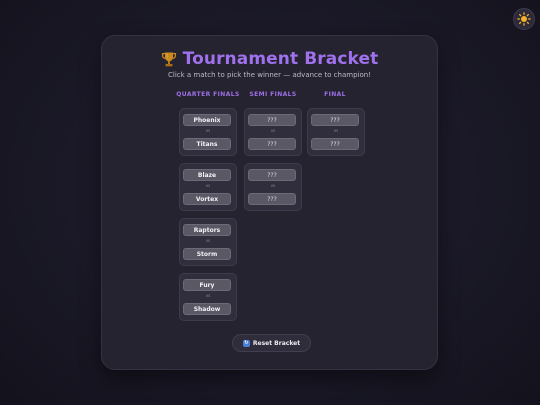 The image size is (540, 405). I want to click on trophy-icon, so click(168, 59).